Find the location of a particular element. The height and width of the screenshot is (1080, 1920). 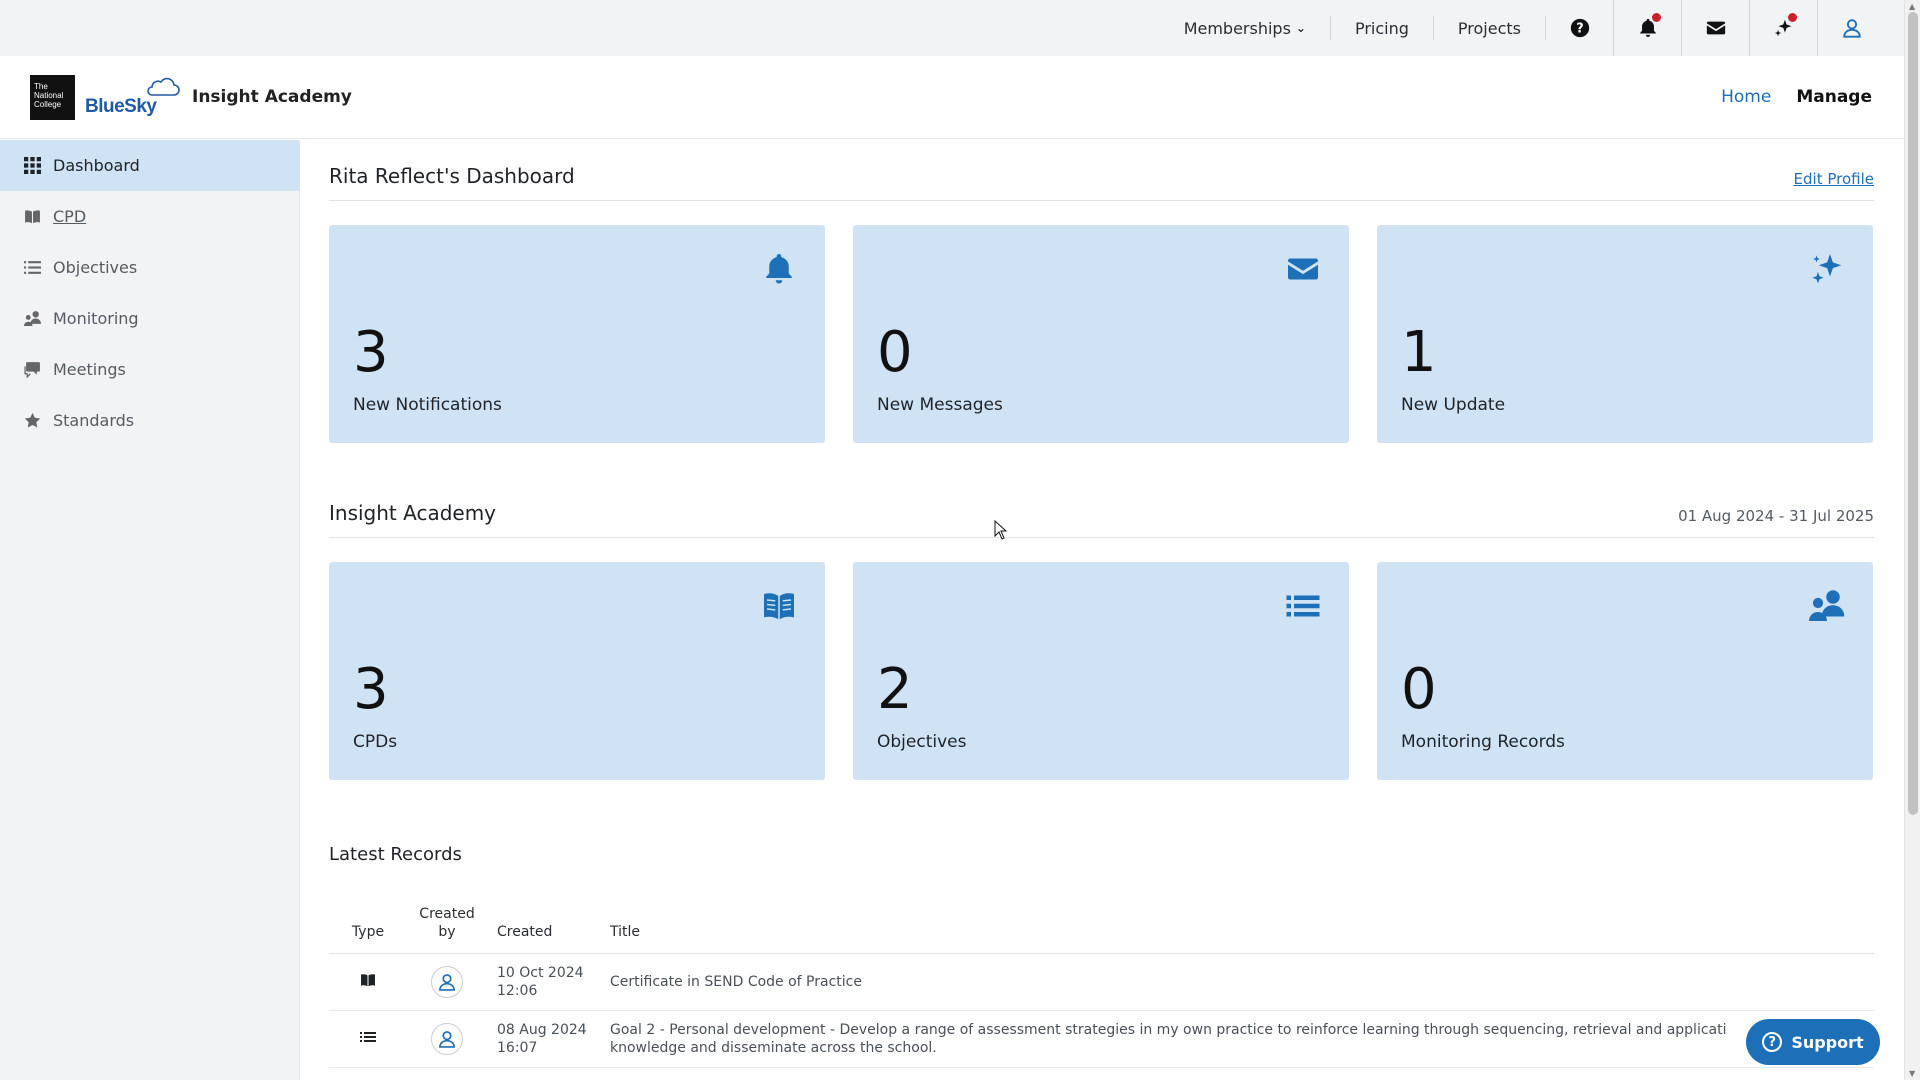

logo-text: The National College is located at coordinates (49, 95).